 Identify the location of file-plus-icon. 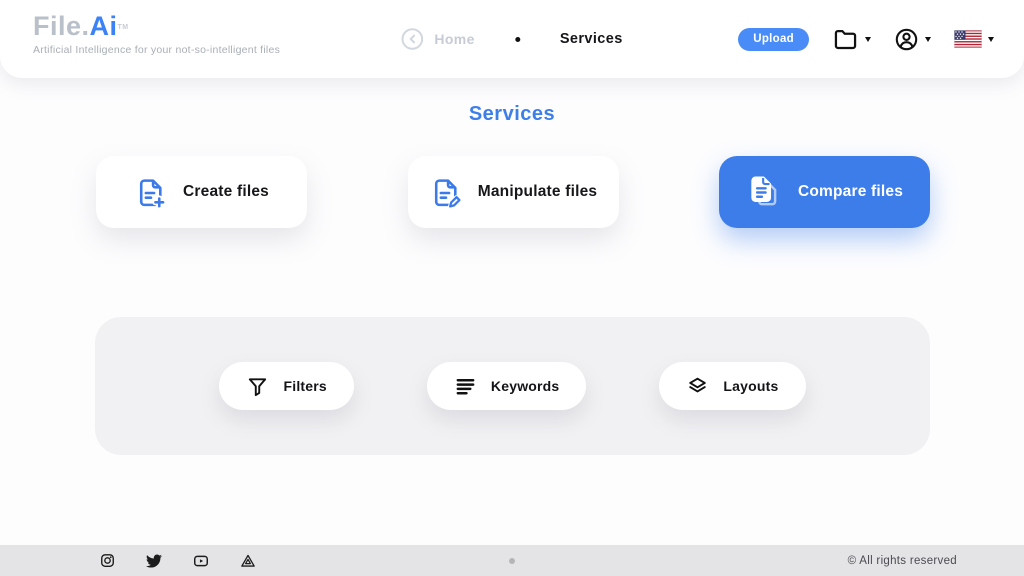
(150, 192).